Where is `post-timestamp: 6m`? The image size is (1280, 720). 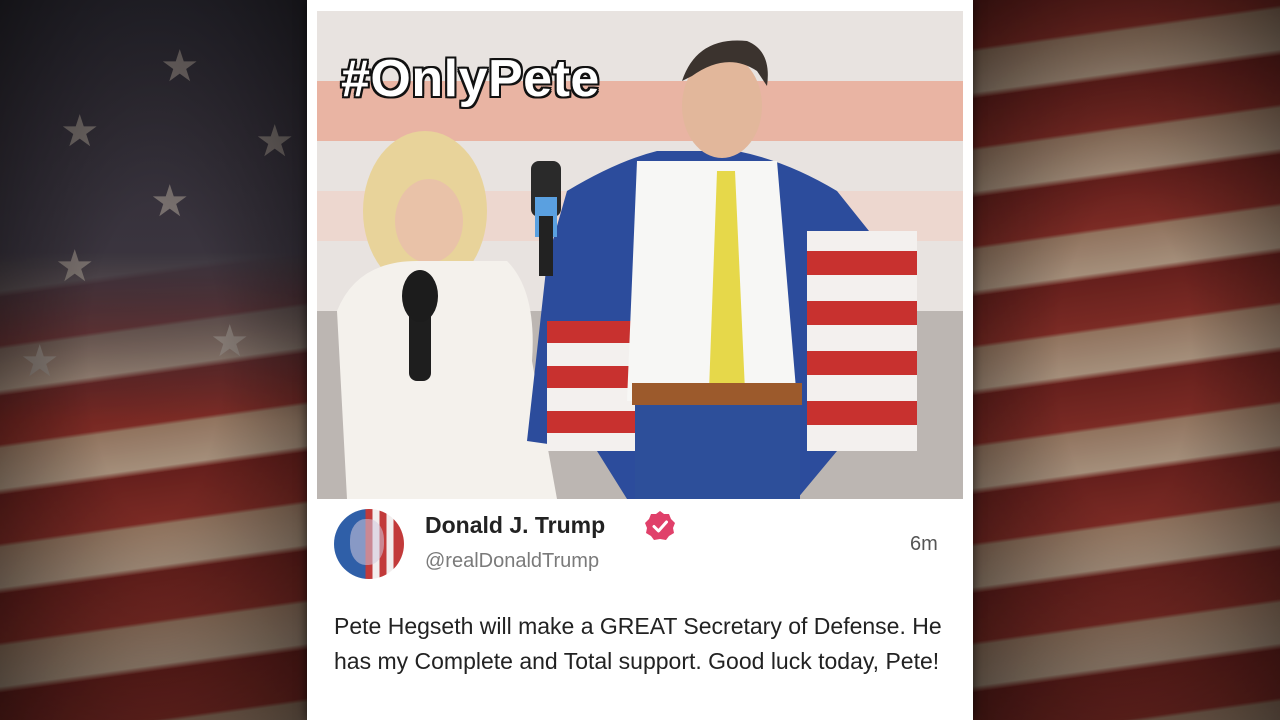 post-timestamp: 6m is located at coordinates (924, 544).